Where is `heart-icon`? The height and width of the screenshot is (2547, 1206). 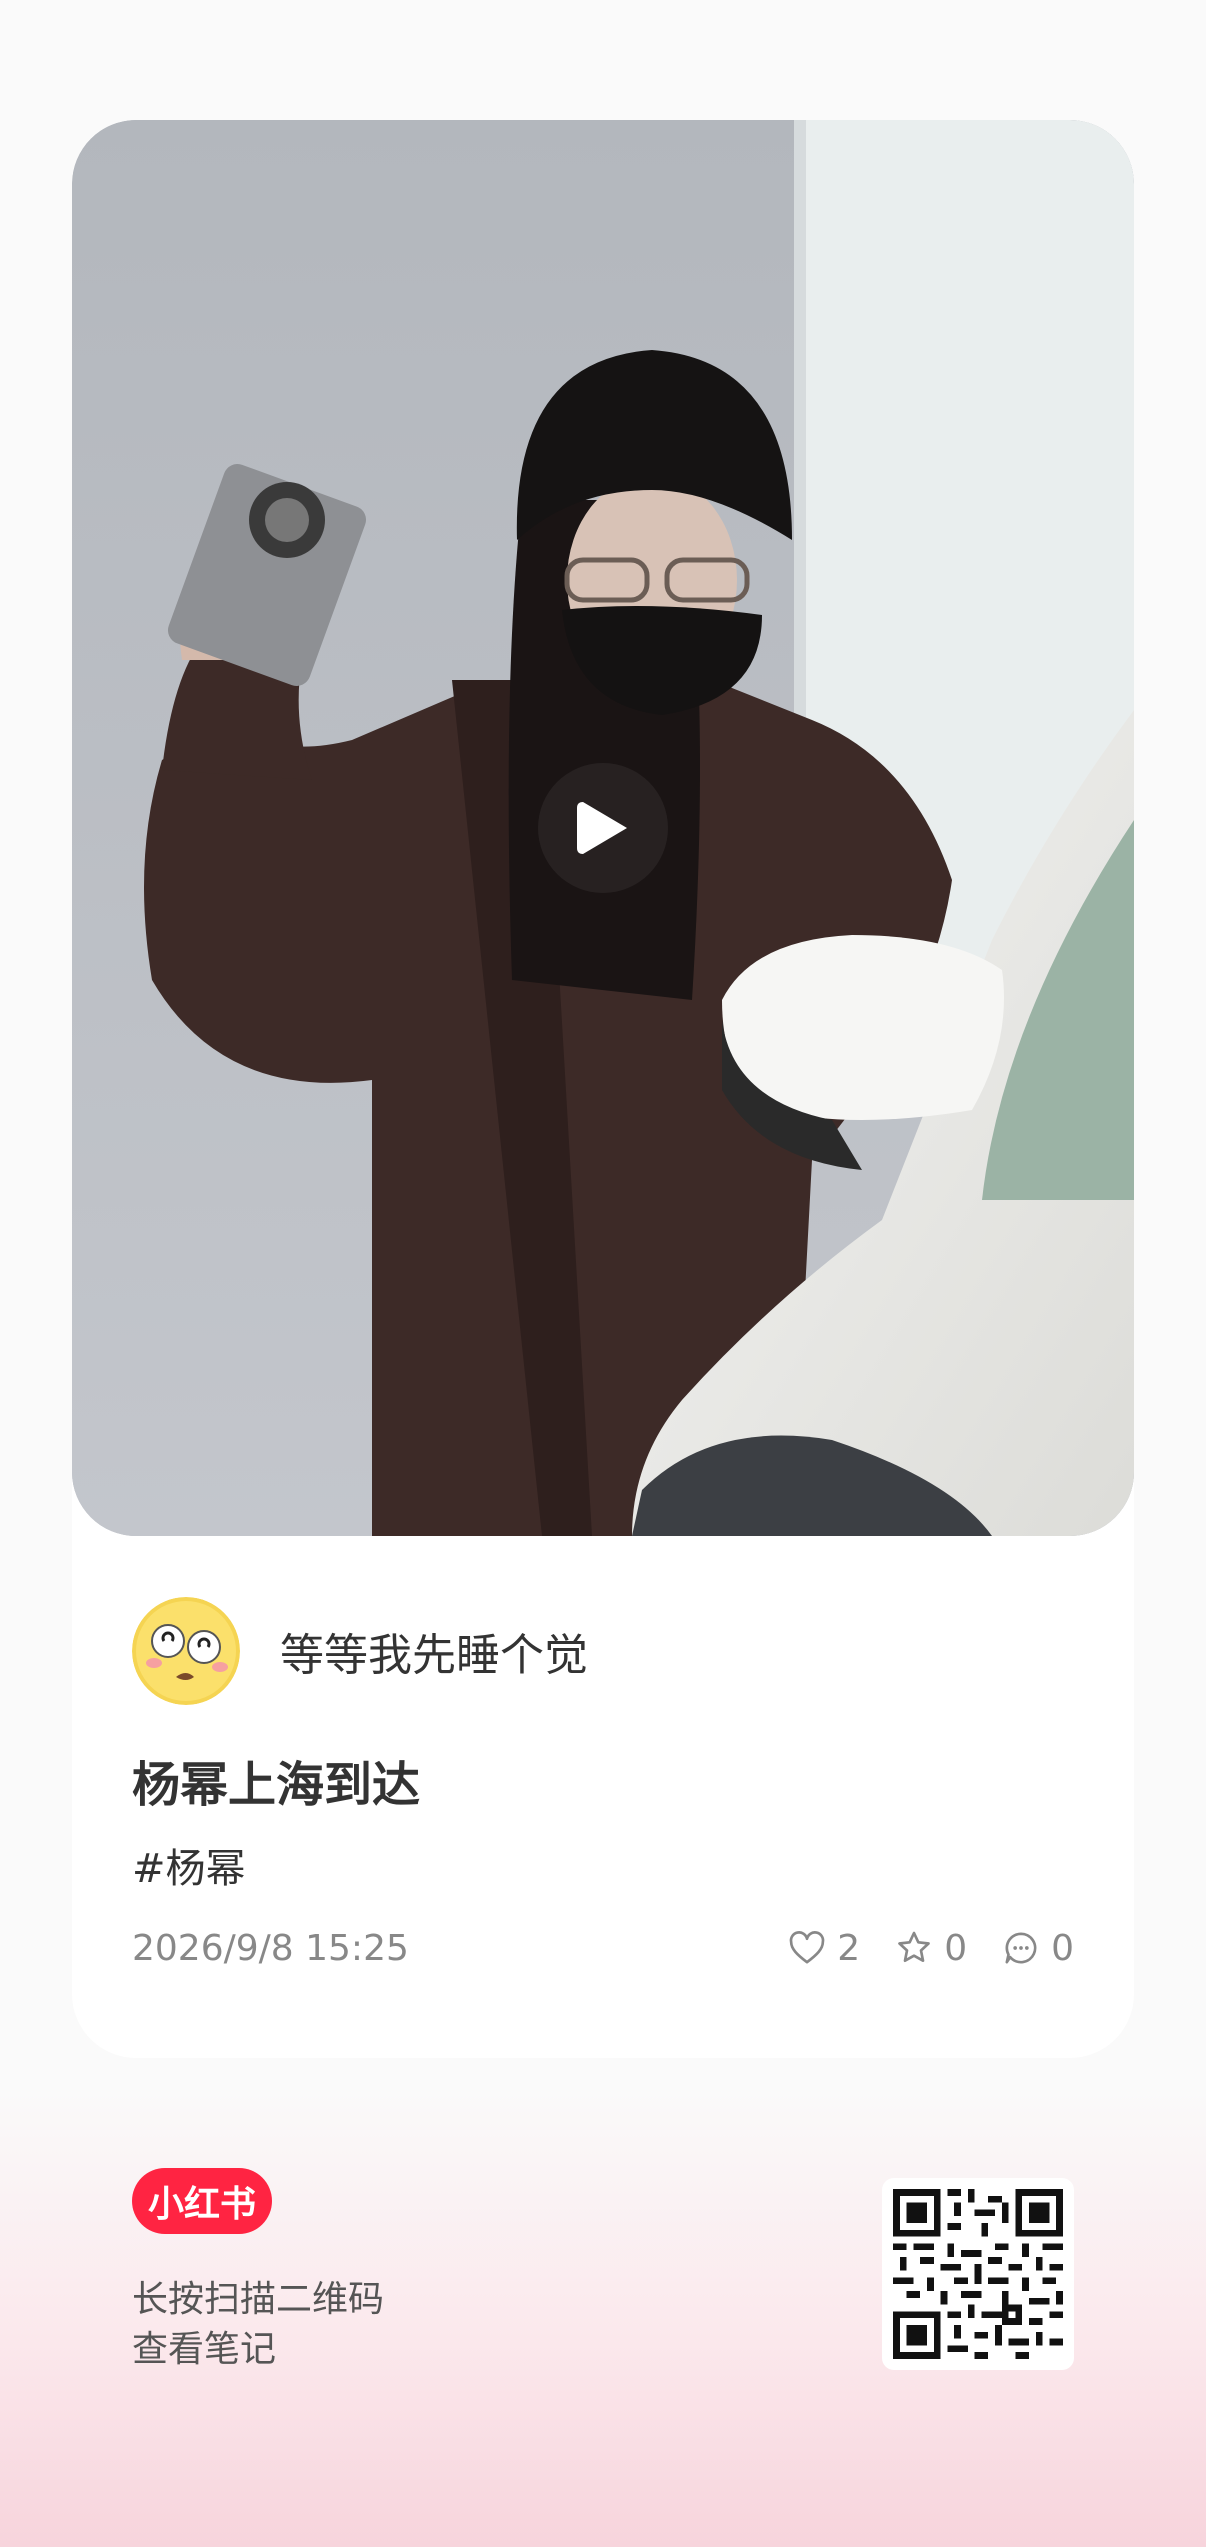
heart-icon is located at coordinates (807, 1947).